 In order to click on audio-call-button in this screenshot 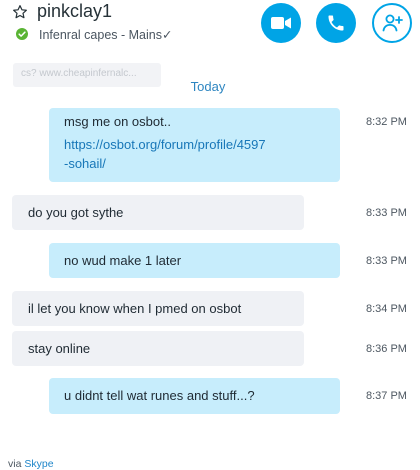, I will do `click(336, 23)`.